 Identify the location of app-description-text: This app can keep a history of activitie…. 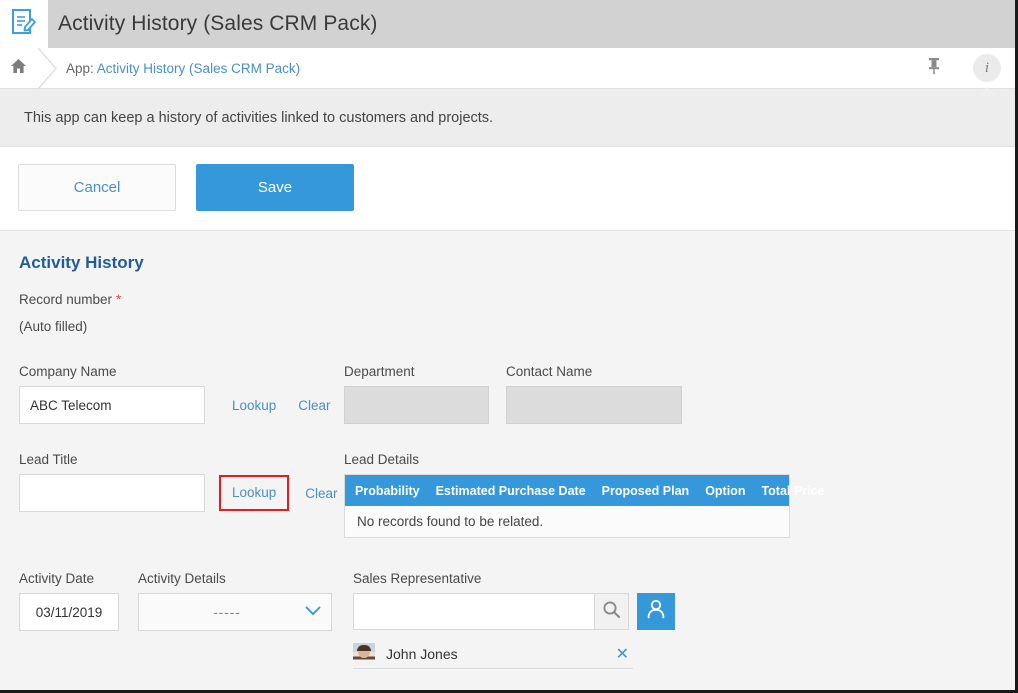
(259, 117).